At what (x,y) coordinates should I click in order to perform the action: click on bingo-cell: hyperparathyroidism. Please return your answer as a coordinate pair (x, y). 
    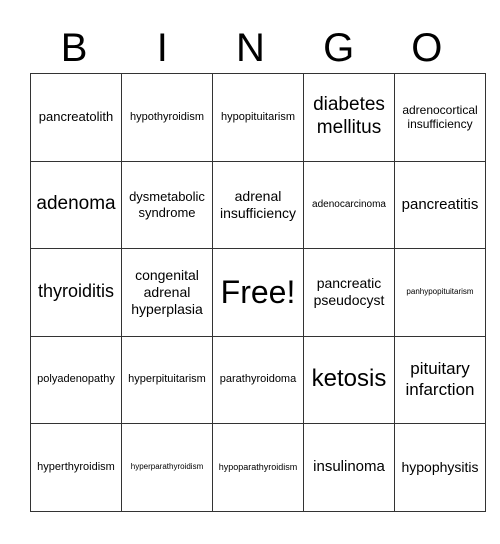
    Looking at the image, I should click on (167, 467).